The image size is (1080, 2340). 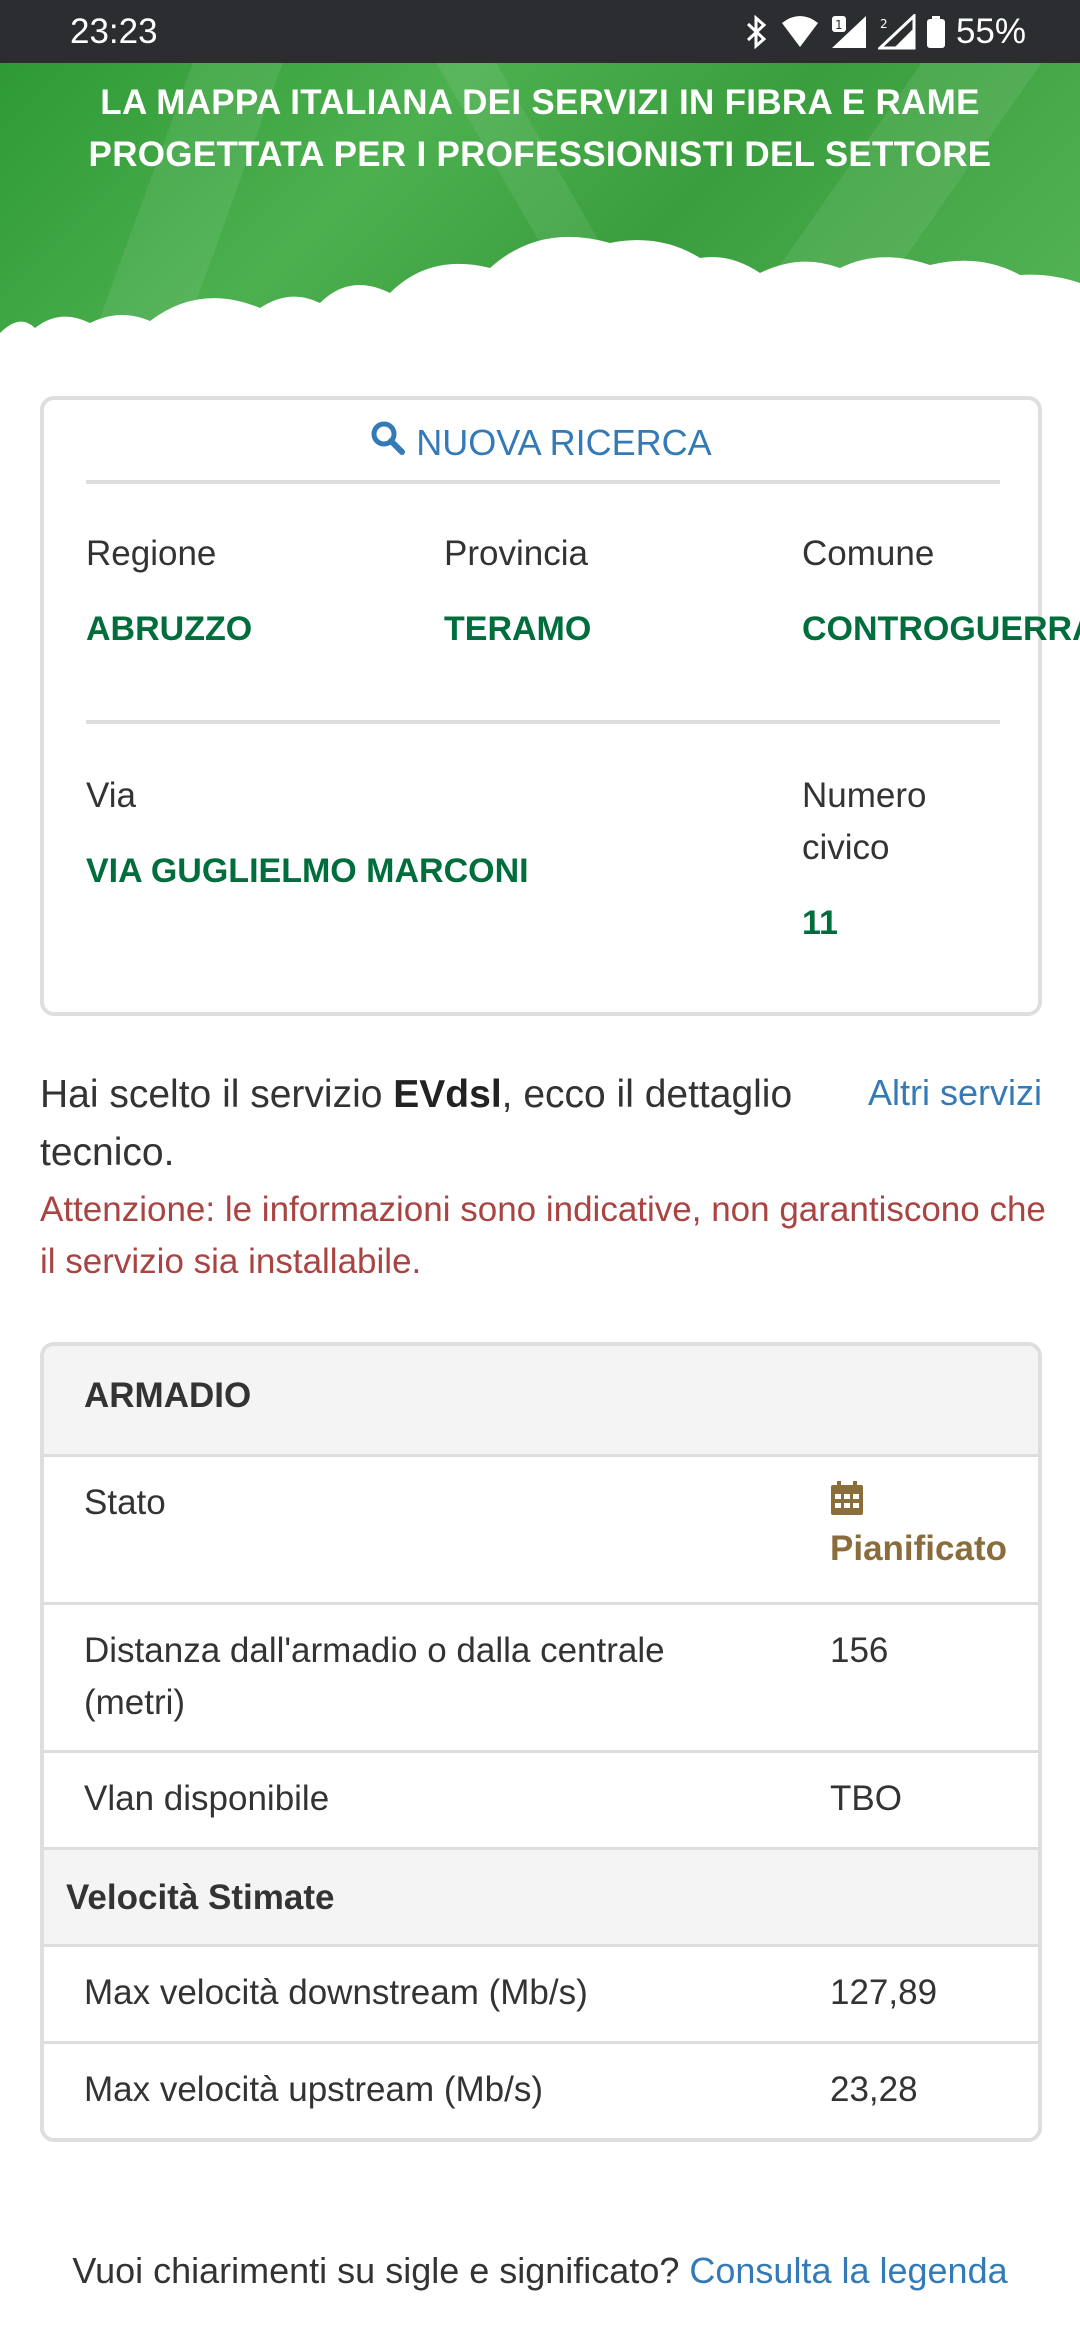 I want to click on row-label: Vlan disponibile, so click(x=207, y=1798).